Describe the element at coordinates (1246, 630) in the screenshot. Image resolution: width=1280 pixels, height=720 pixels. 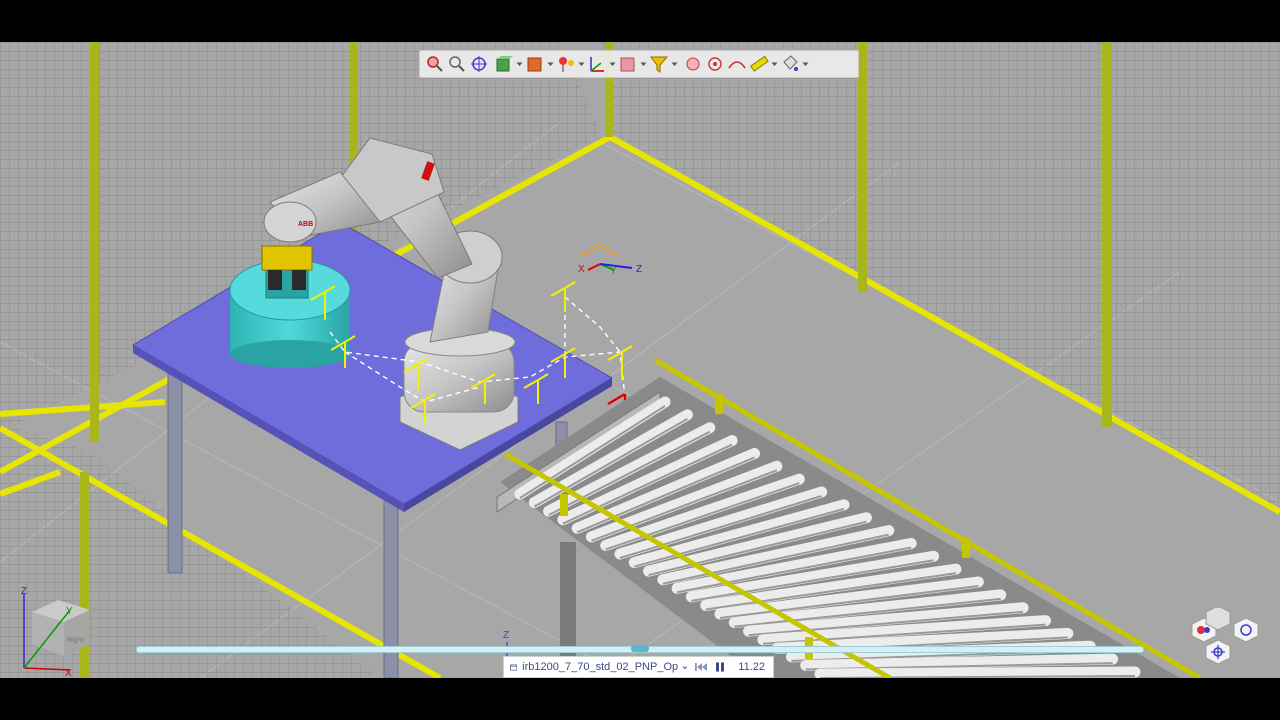
I see `hex-zoom-button` at that location.